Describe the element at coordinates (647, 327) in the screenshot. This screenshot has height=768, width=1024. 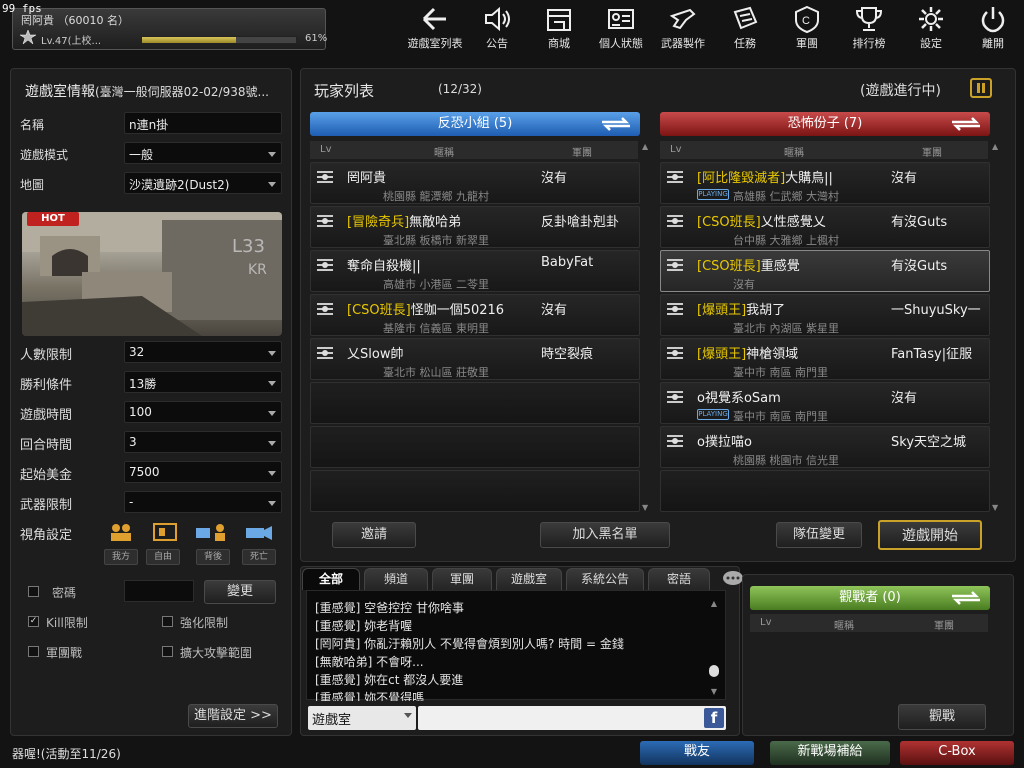
I see `ct-scrollbar: ▲ ▼` at that location.